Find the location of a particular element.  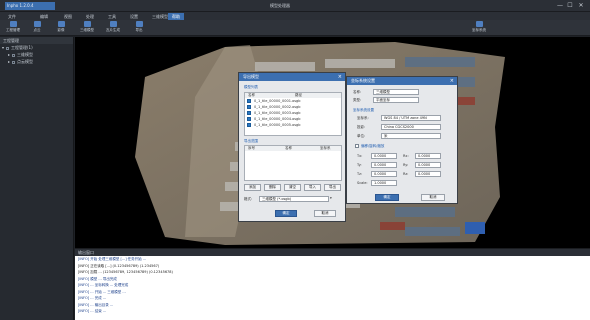

transform-checkbox is located at coordinates (357, 146).